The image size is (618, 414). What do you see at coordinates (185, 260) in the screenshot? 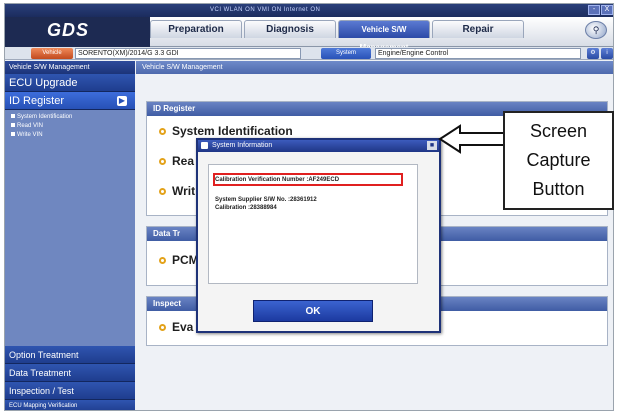
I see `item-label: PCM` at bounding box center [185, 260].